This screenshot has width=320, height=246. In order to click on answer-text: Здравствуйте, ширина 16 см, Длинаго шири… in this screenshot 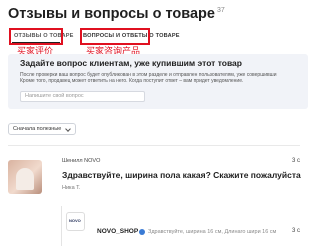, I will do `click(212, 232)`.